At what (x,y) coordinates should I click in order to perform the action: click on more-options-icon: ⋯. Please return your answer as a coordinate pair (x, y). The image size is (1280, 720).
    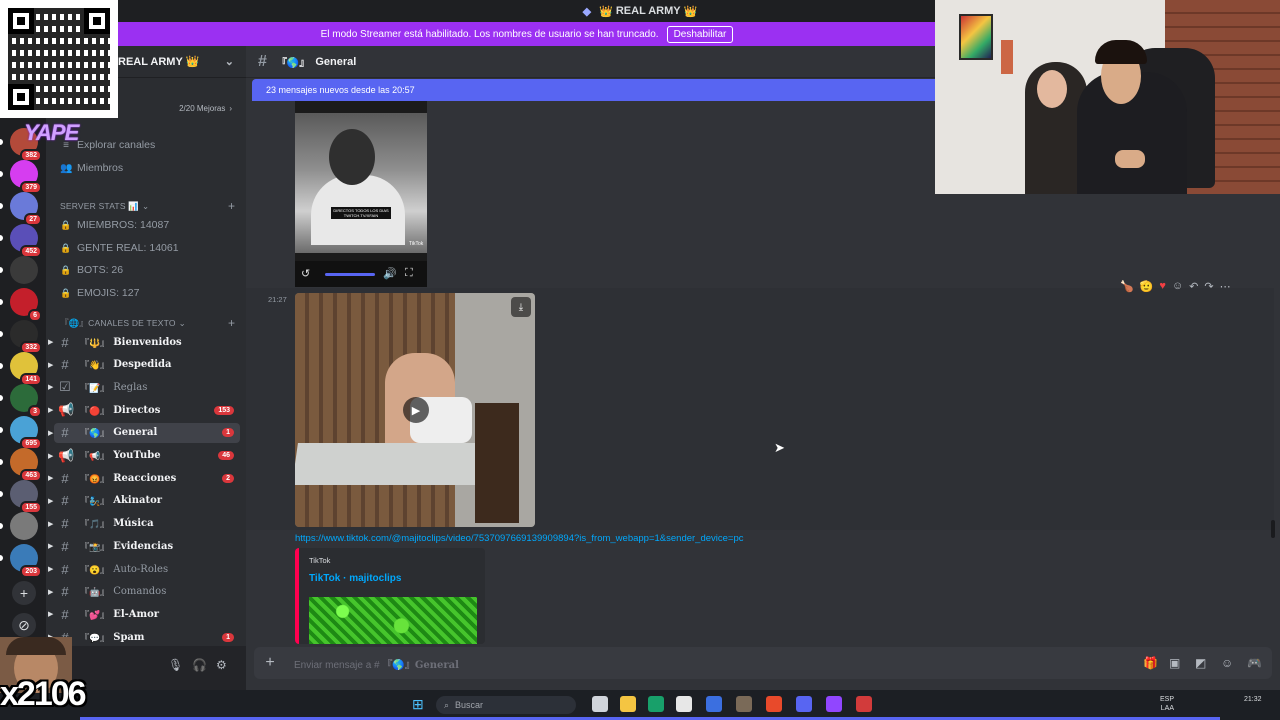
    Looking at the image, I should click on (1225, 286).